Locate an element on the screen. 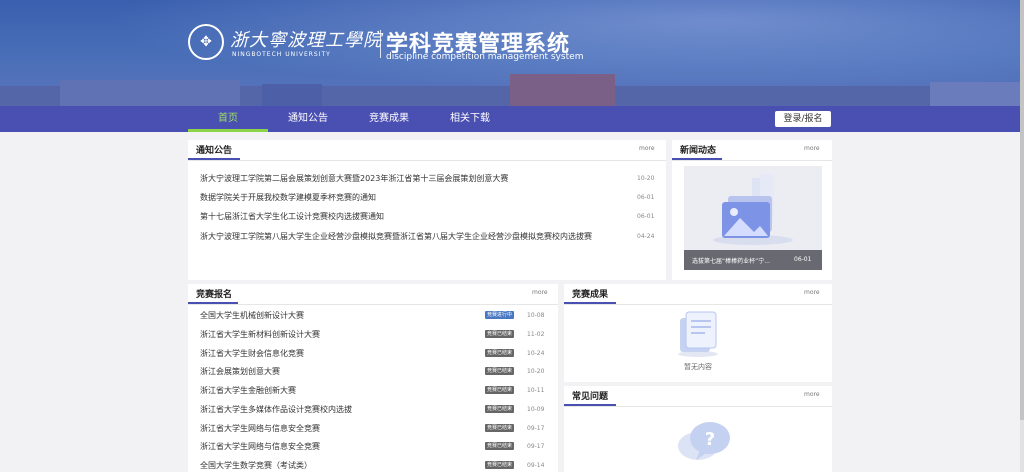 The width and height of the screenshot is (1024, 472). image-placeholder-icon is located at coordinates (753, 209).